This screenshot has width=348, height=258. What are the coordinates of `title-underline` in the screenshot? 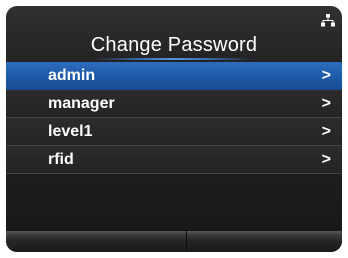 It's located at (174, 59).